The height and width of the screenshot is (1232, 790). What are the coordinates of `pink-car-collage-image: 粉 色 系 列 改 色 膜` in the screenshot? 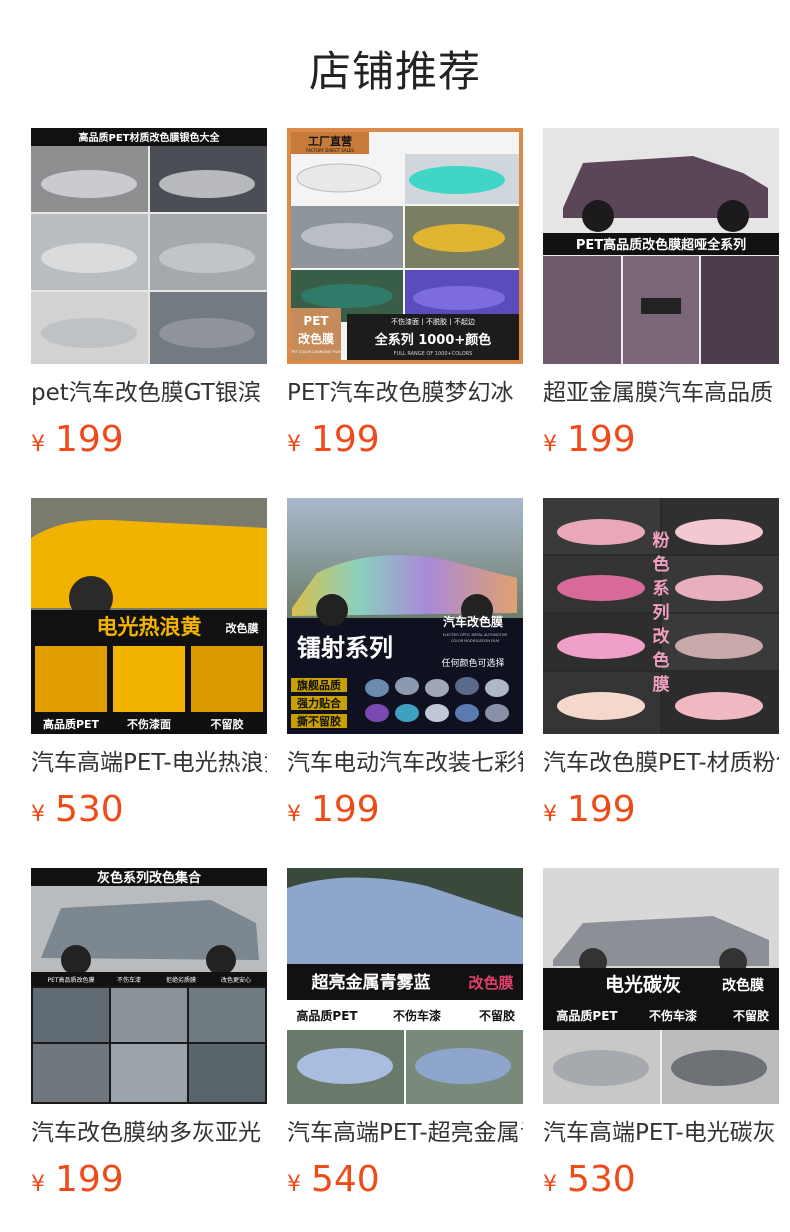 It's located at (661, 616).